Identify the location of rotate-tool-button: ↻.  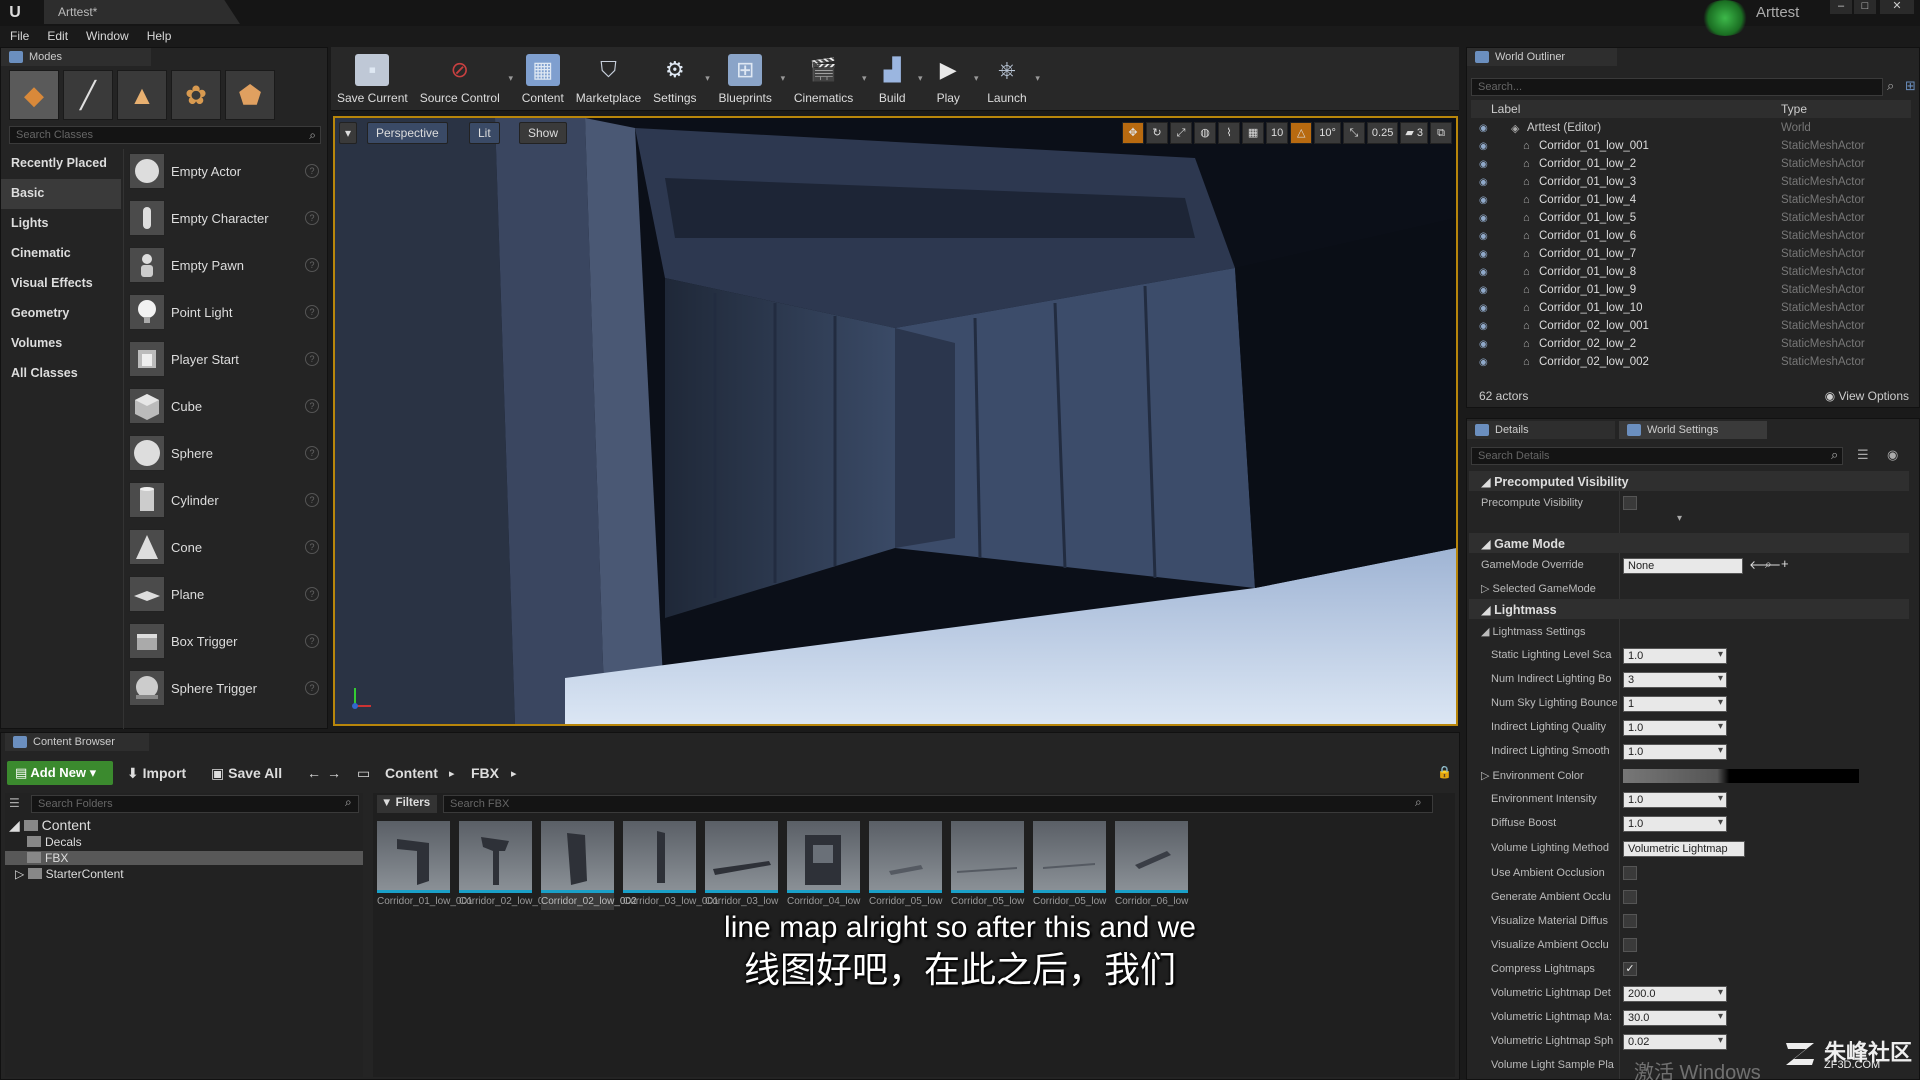
(1157, 133).